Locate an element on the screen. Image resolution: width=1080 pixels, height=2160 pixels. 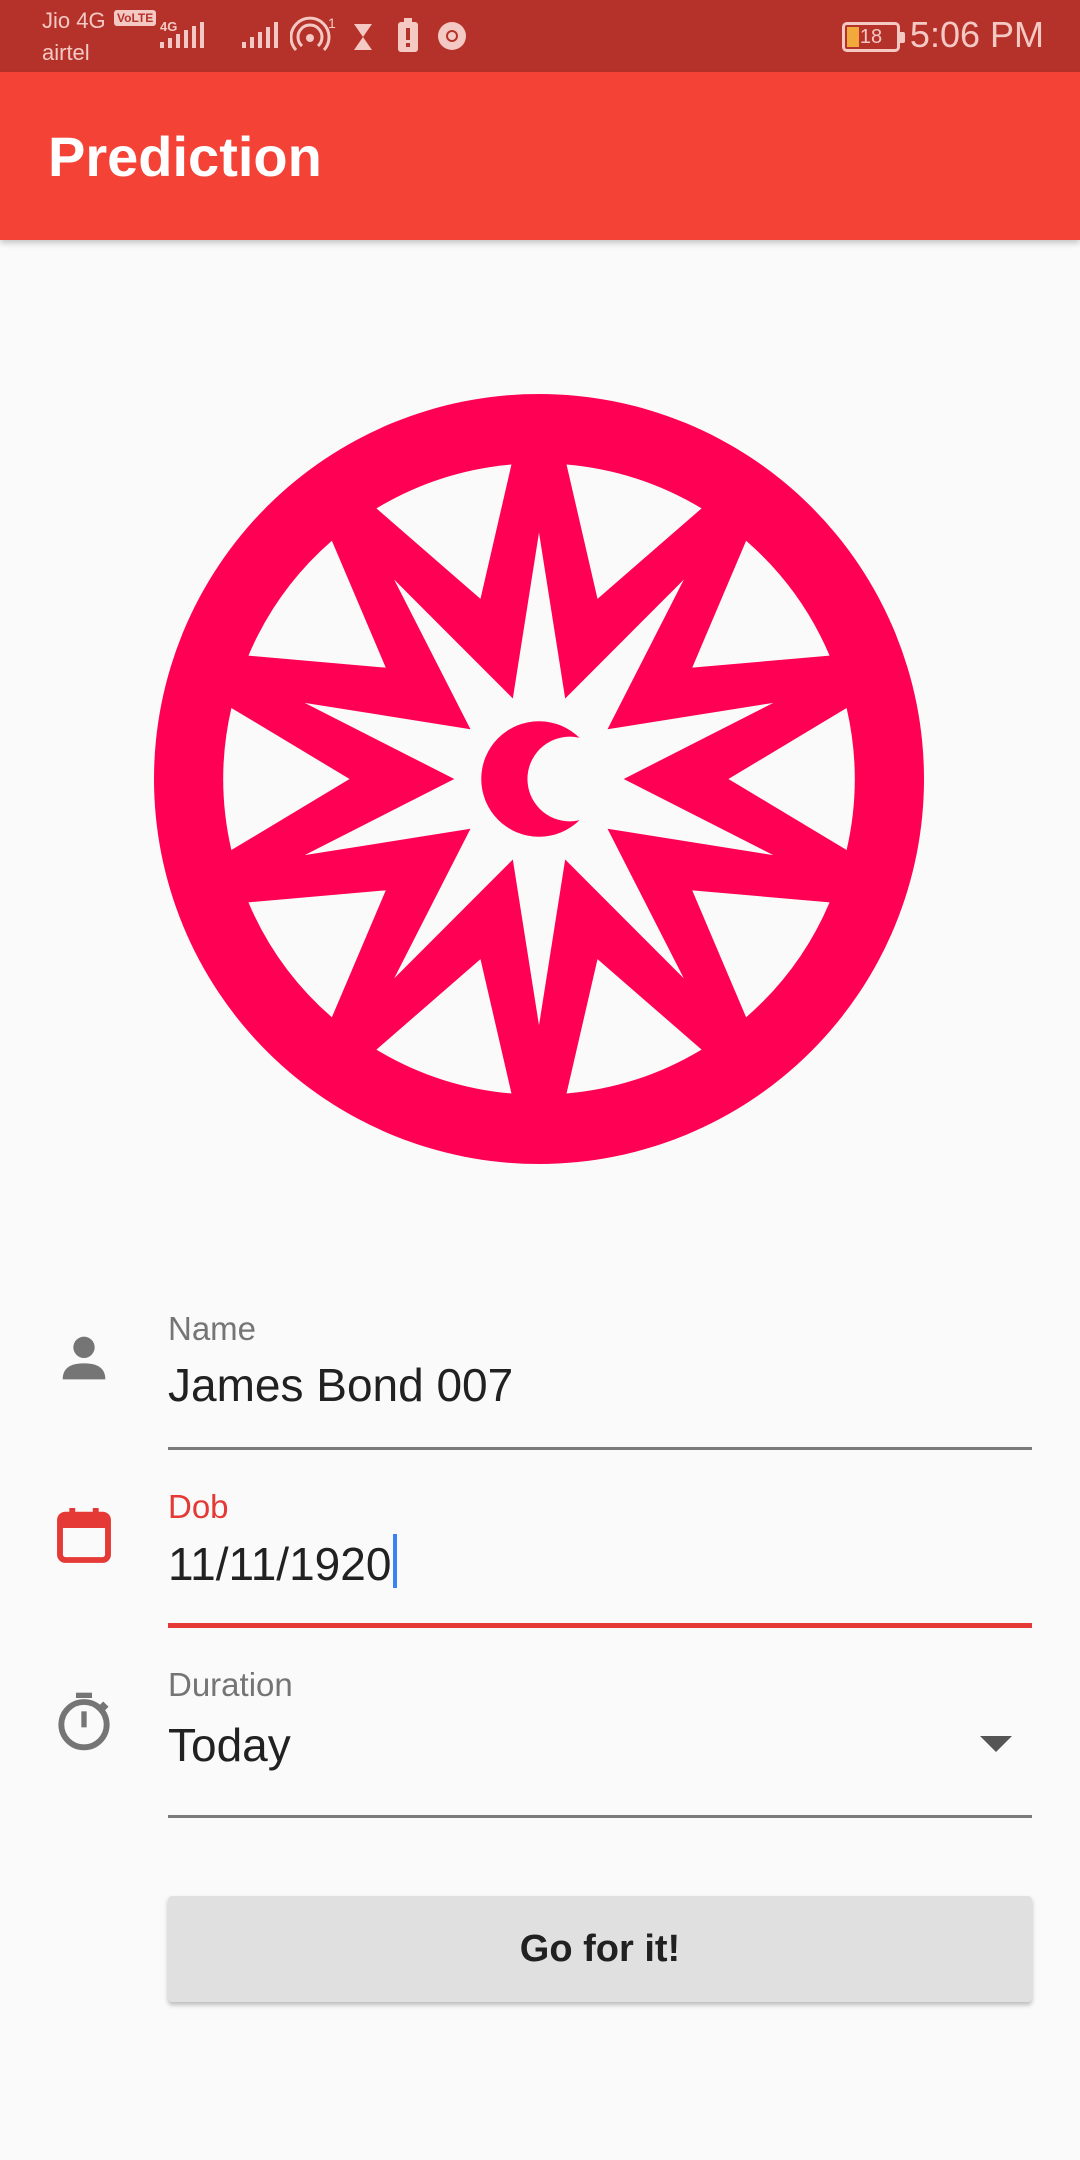
person-icon is located at coordinates (84, 1358).